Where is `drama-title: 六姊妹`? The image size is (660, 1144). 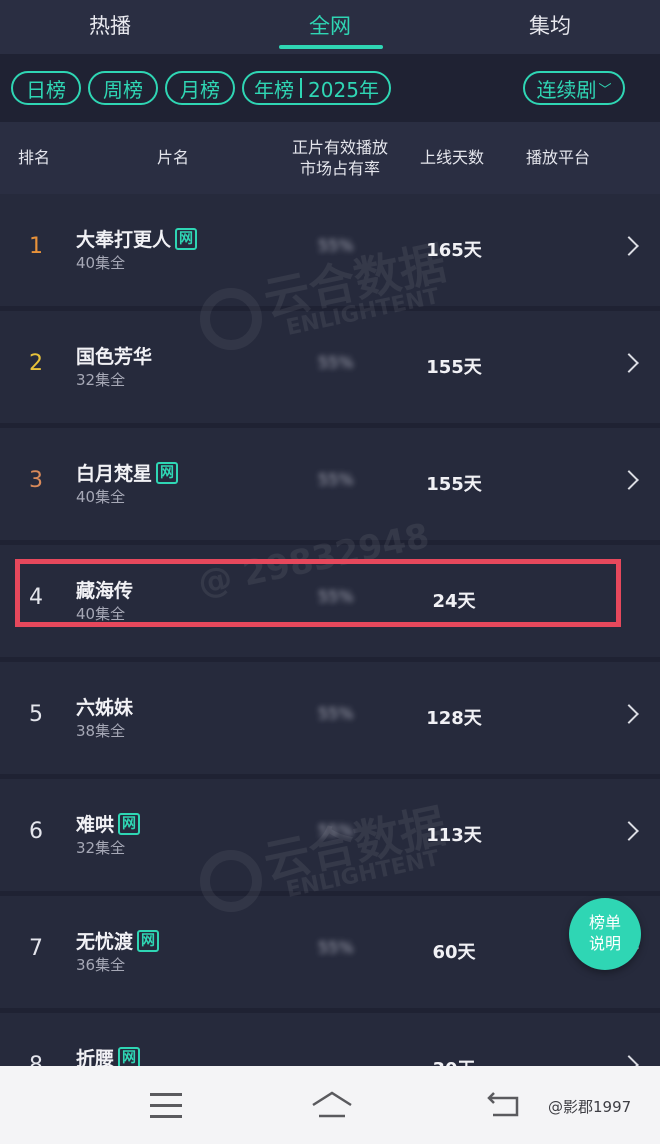
drama-title: 六姊妹 is located at coordinates (104, 706).